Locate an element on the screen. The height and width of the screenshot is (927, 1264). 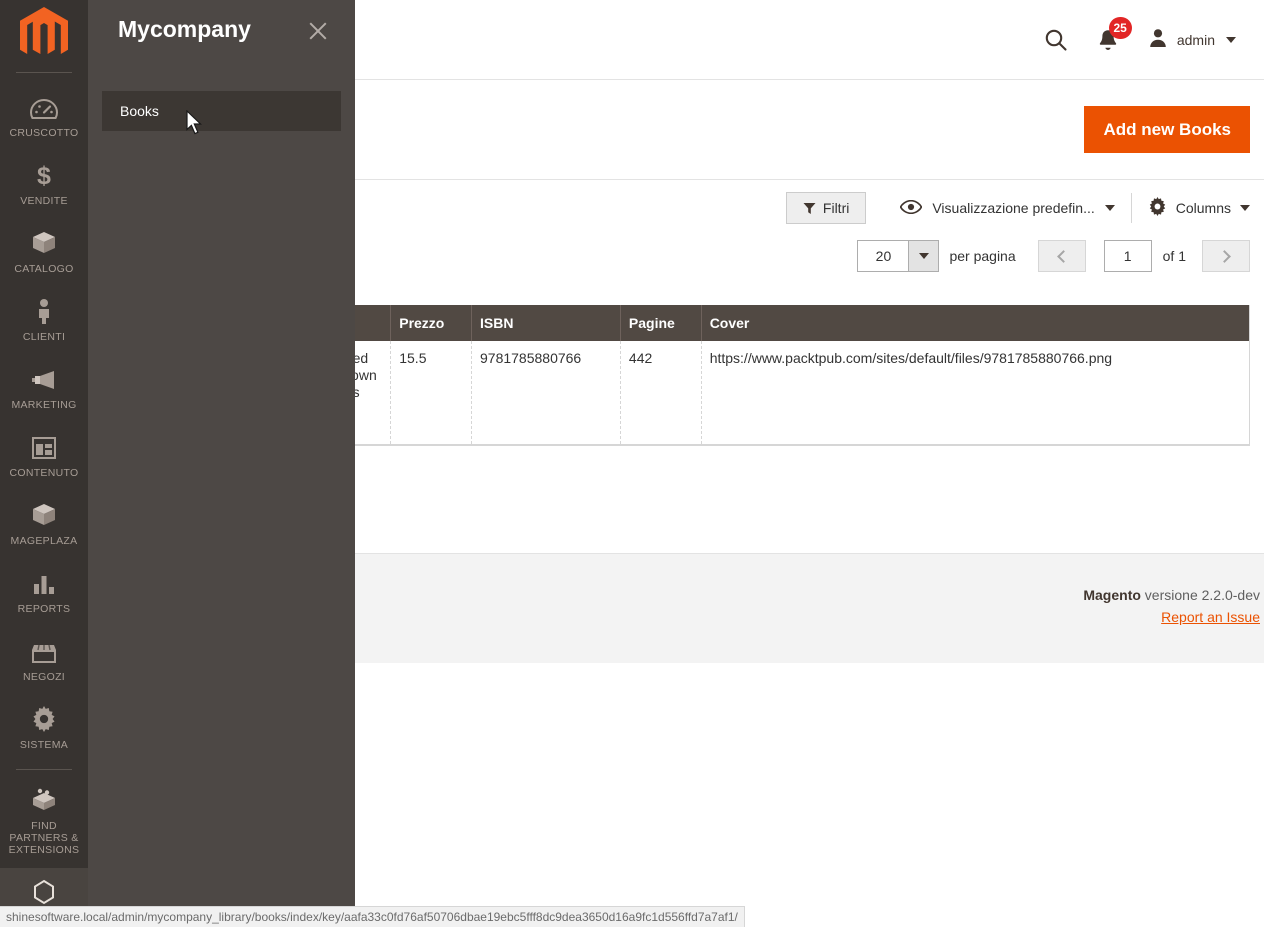
chevron-left-icon is located at coordinates (1063, 256).